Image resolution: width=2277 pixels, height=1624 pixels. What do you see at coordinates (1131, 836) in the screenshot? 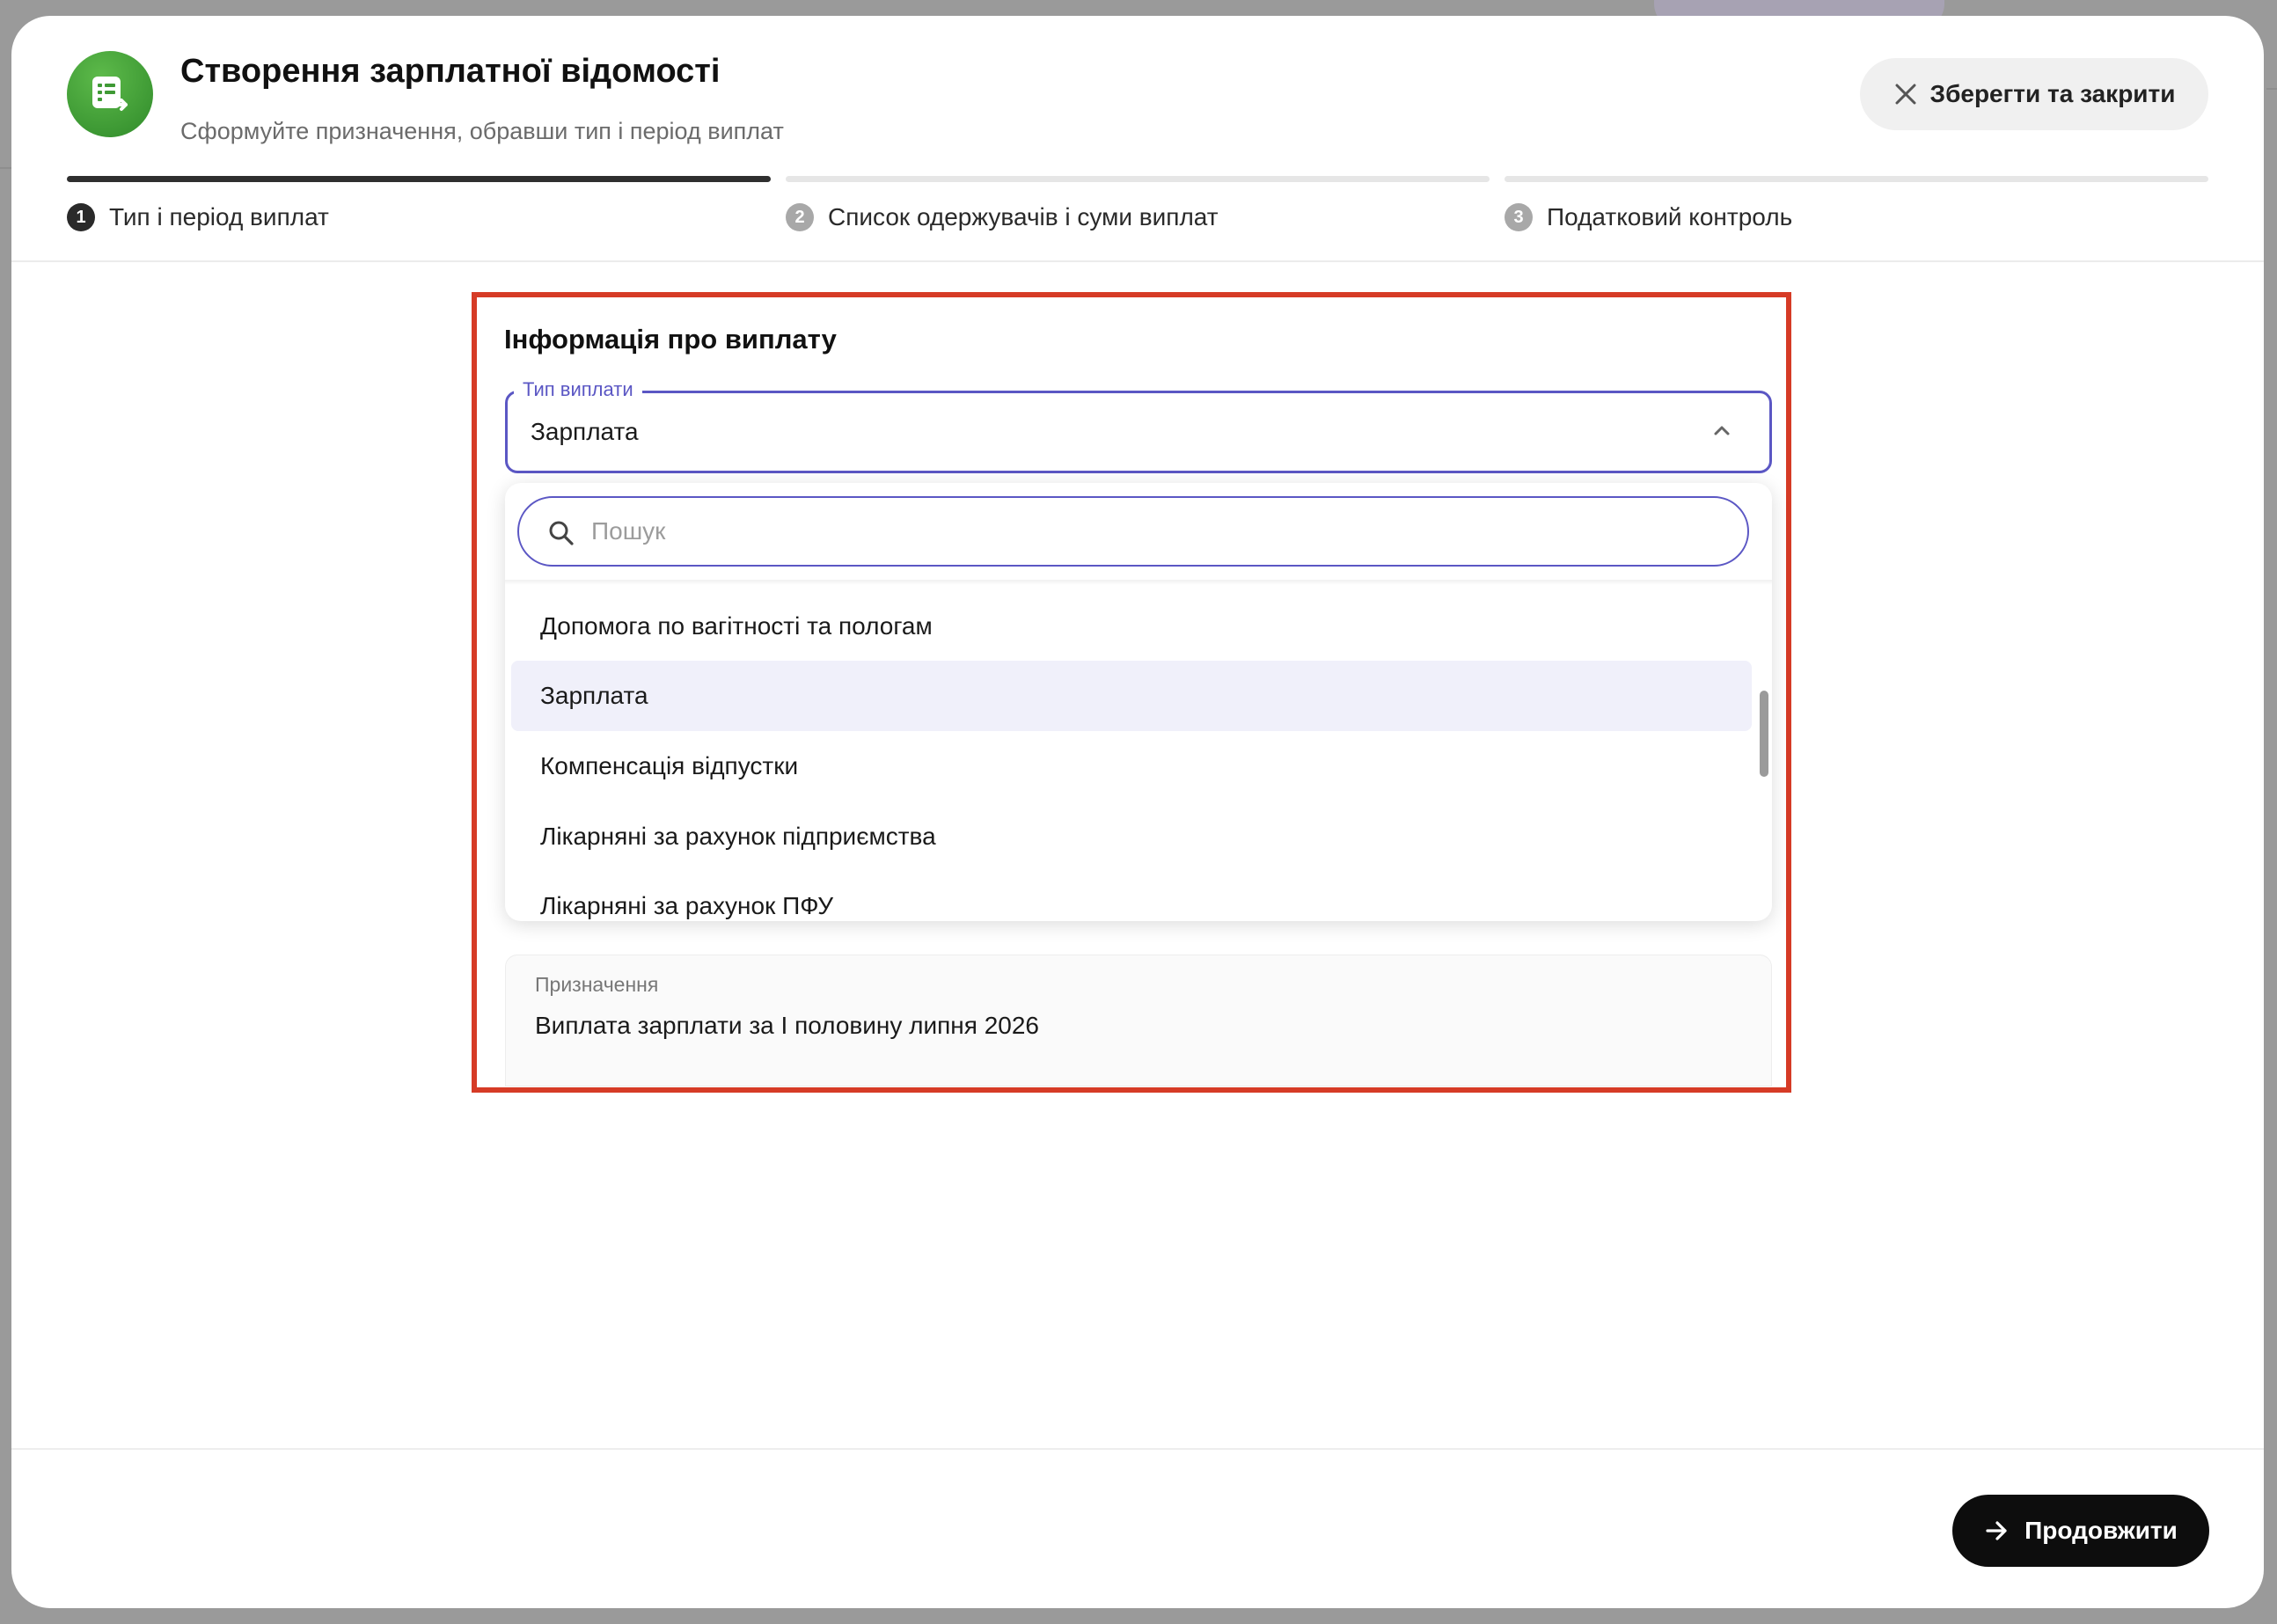
I see `option-sick-leave-company: Лікарняні за рахунок підприємства` at bounding box center [1131, 836].